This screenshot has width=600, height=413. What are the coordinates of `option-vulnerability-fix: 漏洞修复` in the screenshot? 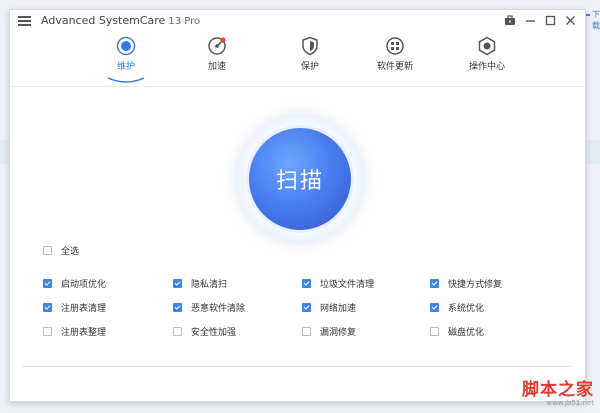 It's located at (329, 331).